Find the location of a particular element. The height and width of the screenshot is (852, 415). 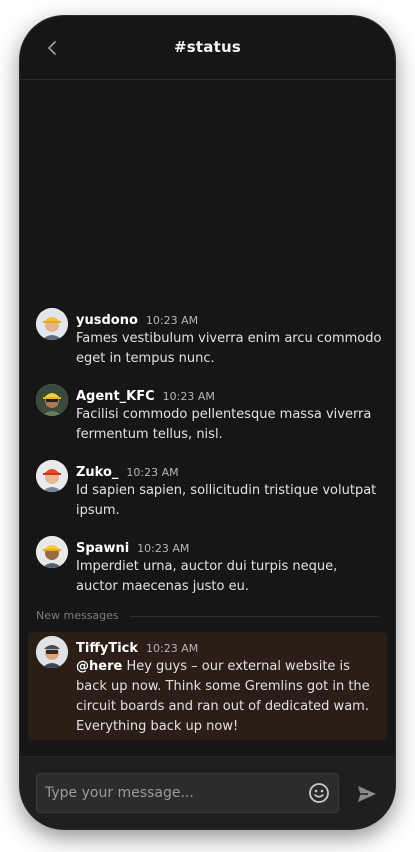

message-input is located at coordinates (170, 793).